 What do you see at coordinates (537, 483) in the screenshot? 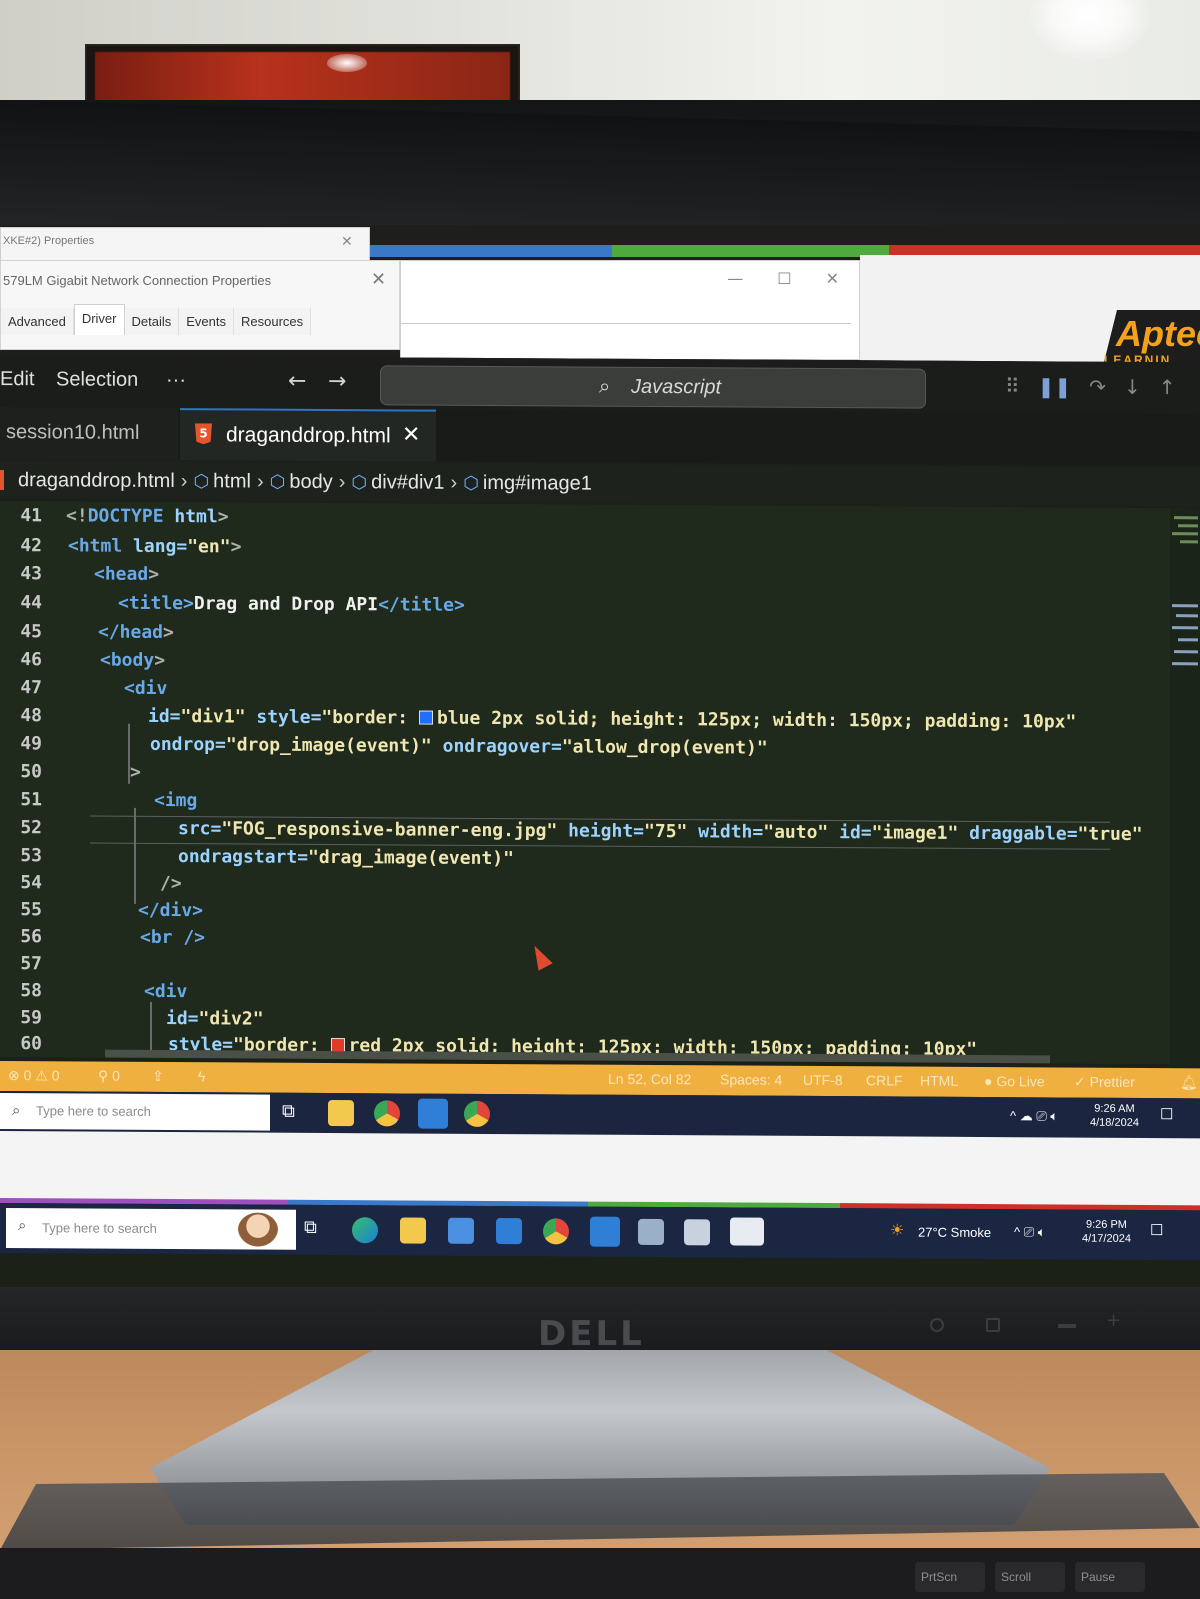
I see `breadcrumb-image1: img#image1` at bounding box center [537, 483].